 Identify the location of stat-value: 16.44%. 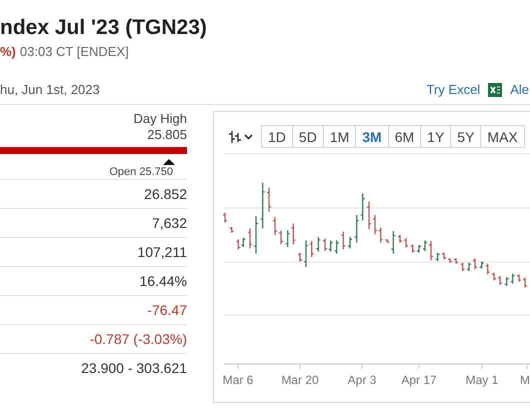
(163, 281).